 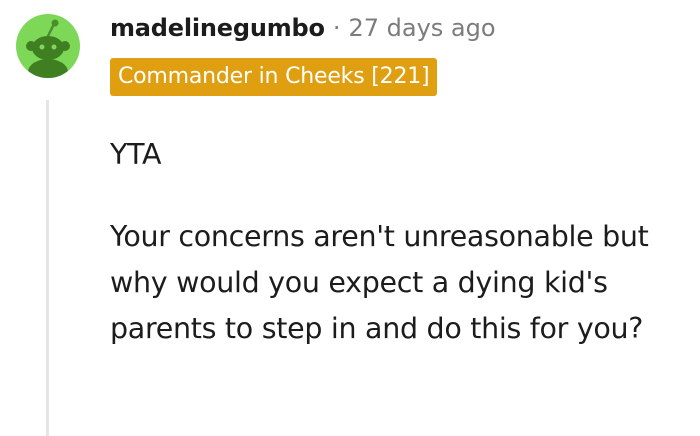 I want to click on comment-timestamp: 27 days ago, so click(x=421, y=28).